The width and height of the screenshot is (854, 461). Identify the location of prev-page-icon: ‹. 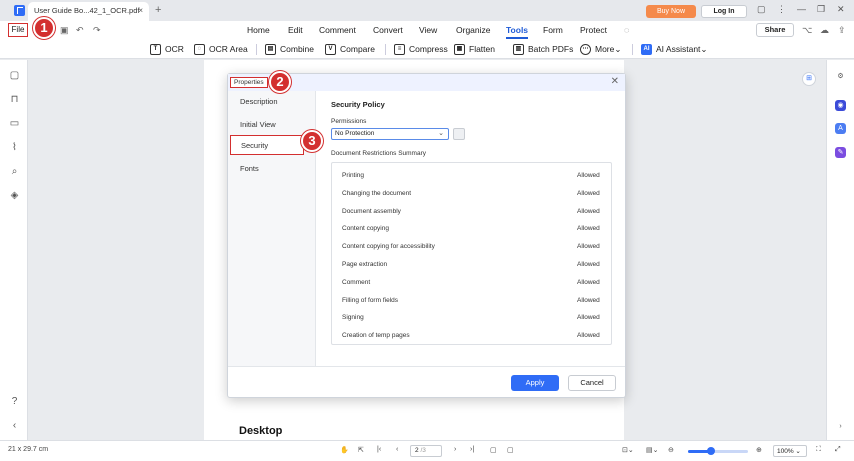
(397, 449).